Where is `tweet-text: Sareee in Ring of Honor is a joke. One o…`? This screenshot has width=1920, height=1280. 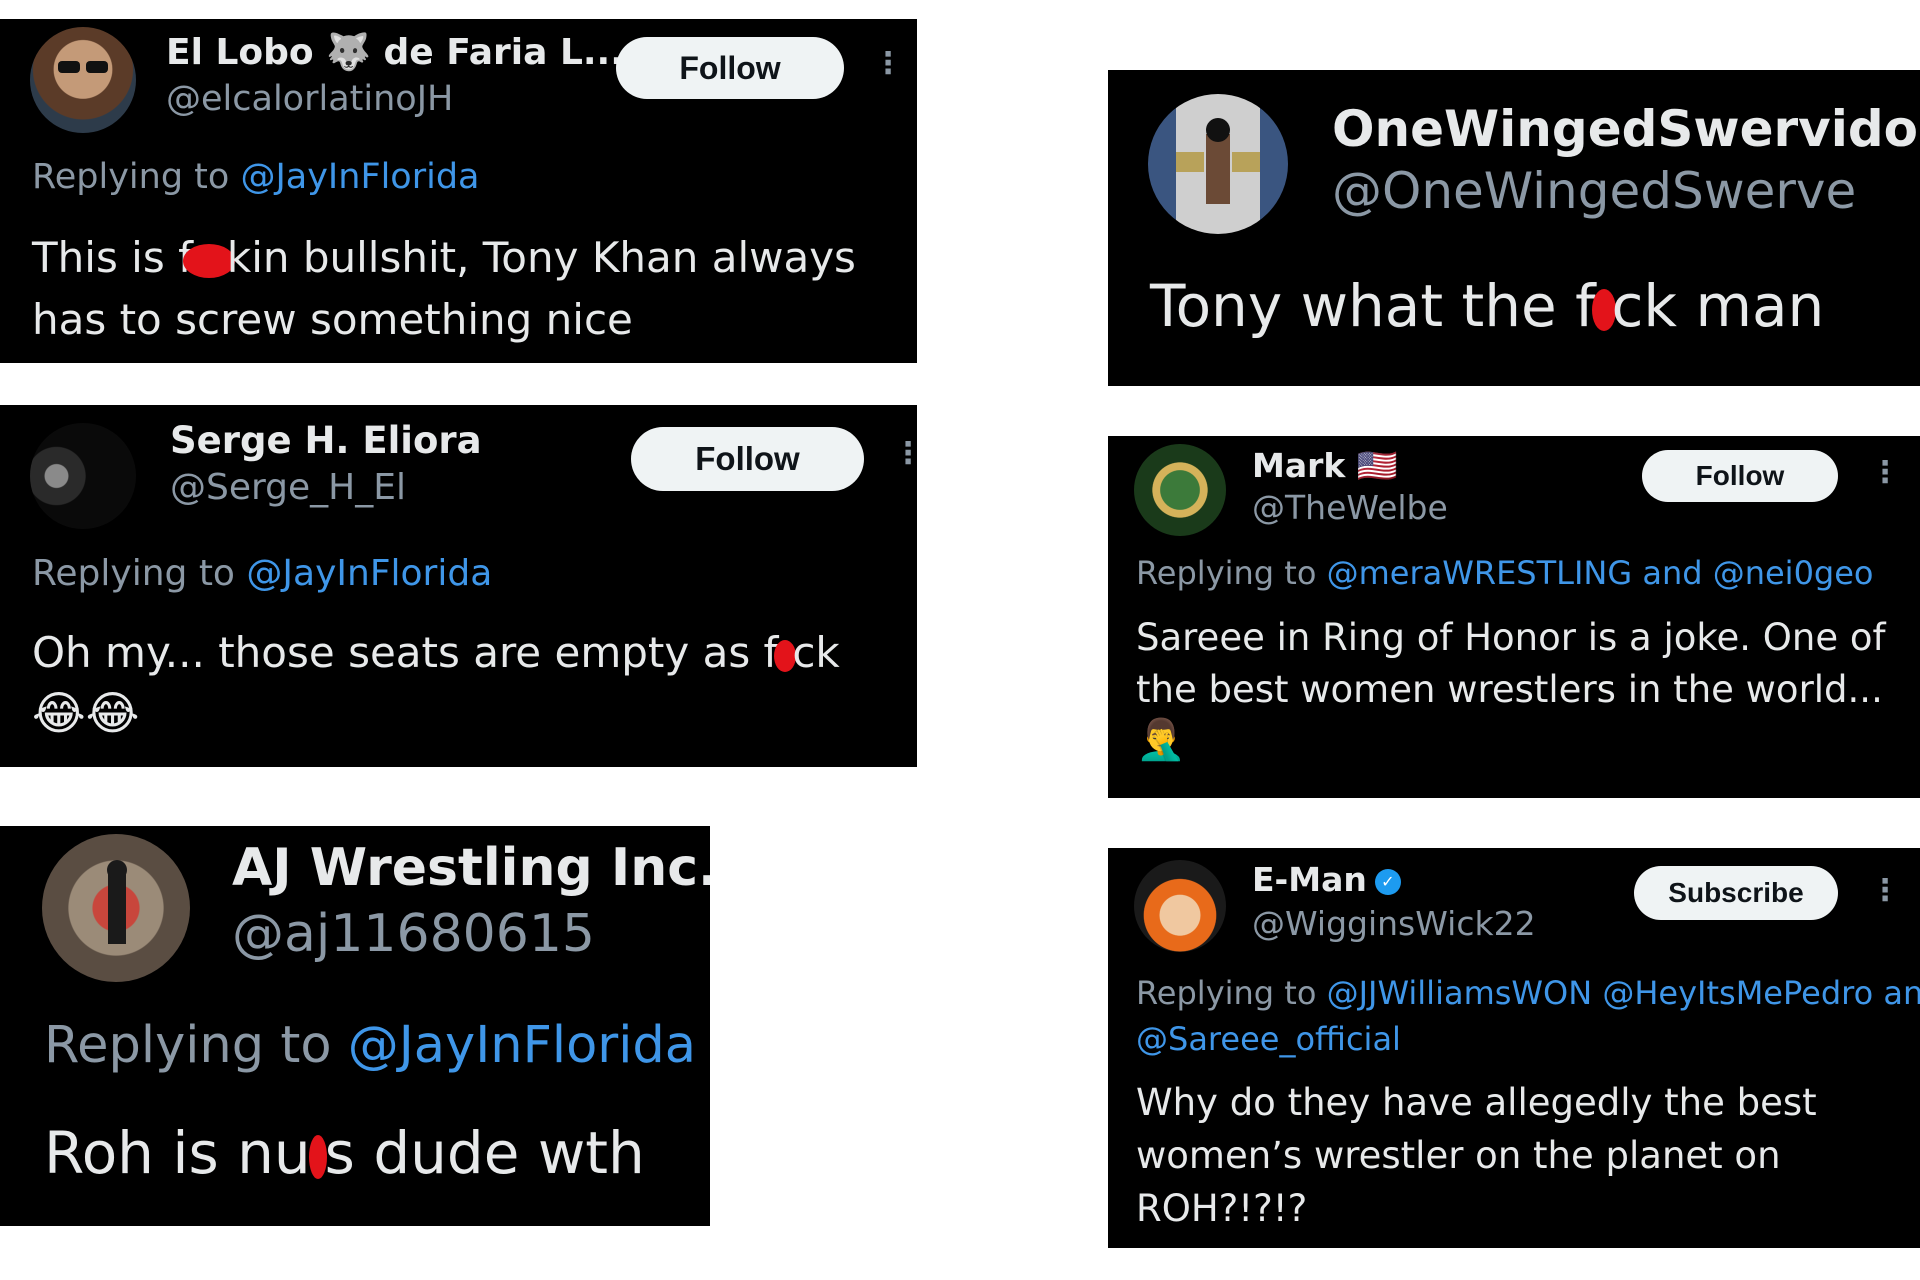
tweet-text: Sareee in Ring of Honor is a joke. One o… is located at coordinates (1511, 663).